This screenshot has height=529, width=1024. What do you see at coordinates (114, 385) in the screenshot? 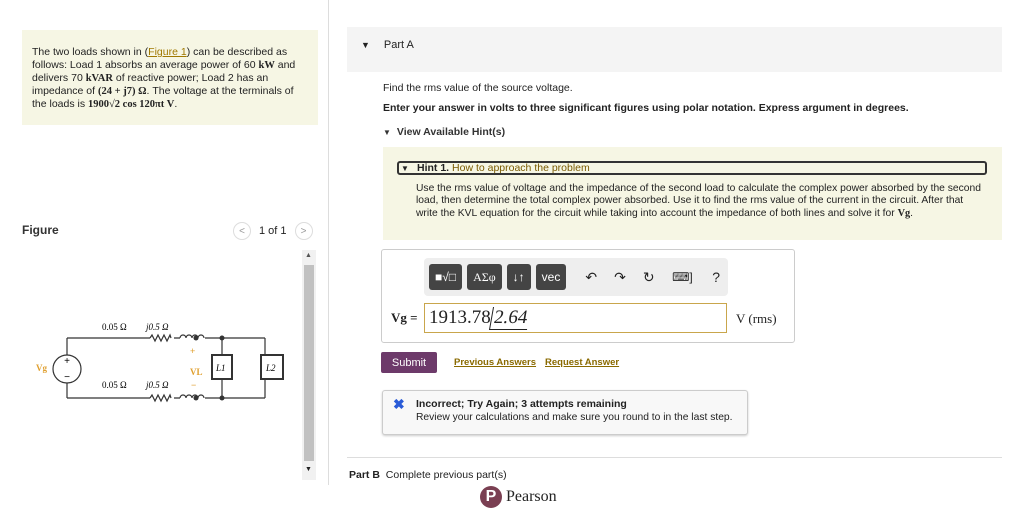
I see `r2-label: 0.05 Ω` at bounding box center [114, 385].